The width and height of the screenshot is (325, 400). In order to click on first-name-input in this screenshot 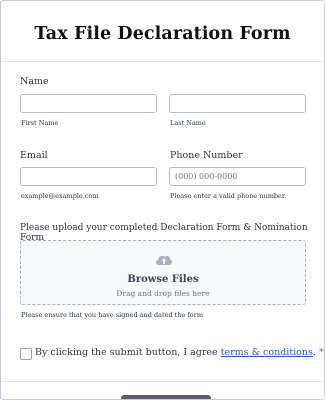, I will do `click(88, 103)`.